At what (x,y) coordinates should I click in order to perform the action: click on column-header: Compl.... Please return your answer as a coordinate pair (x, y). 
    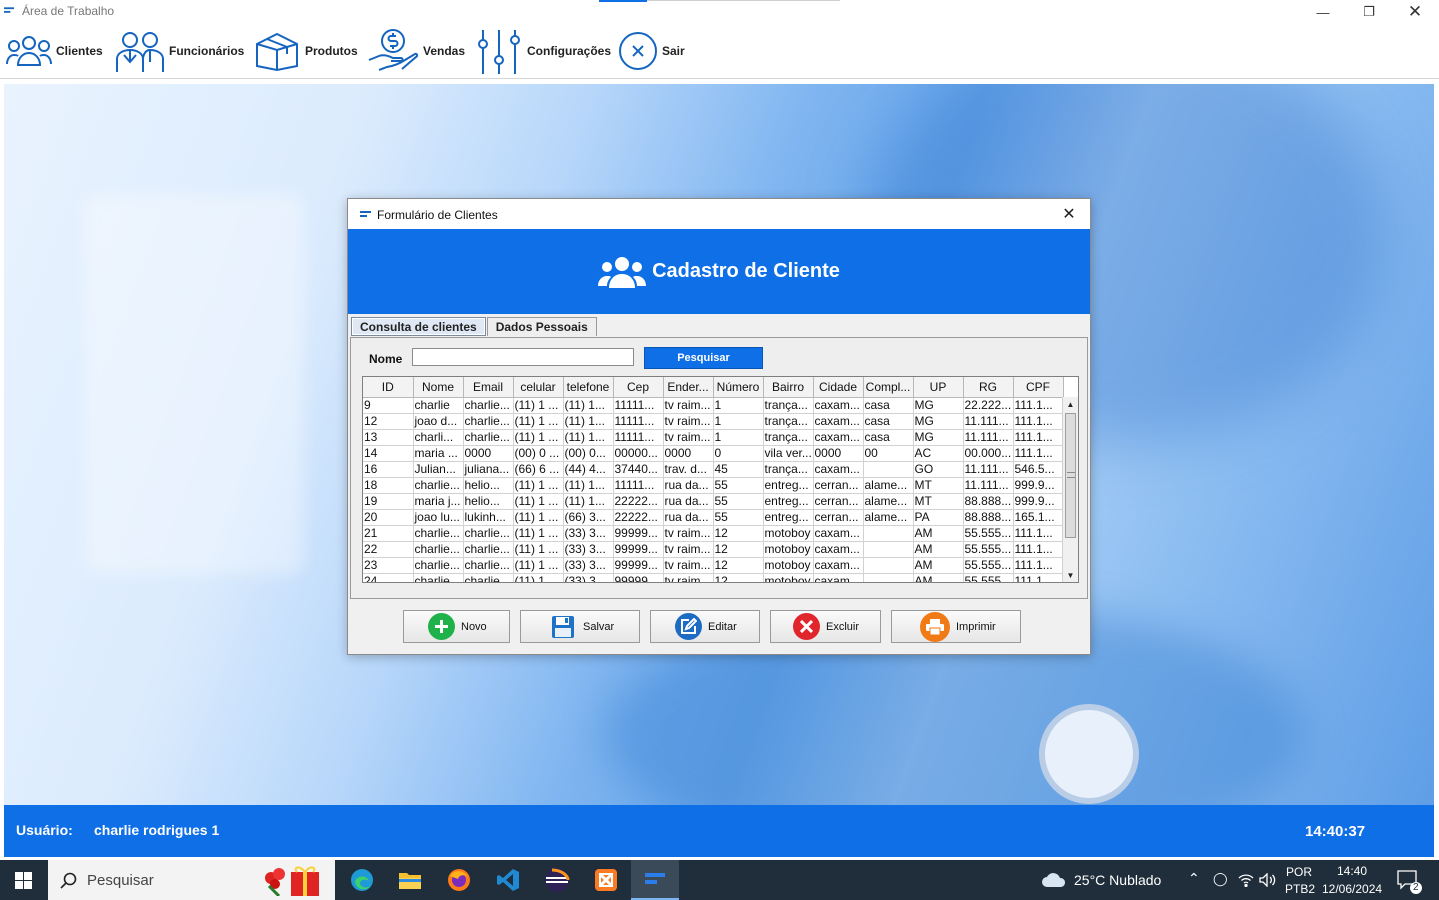
    Looking at the image, I should click on (888, 387).